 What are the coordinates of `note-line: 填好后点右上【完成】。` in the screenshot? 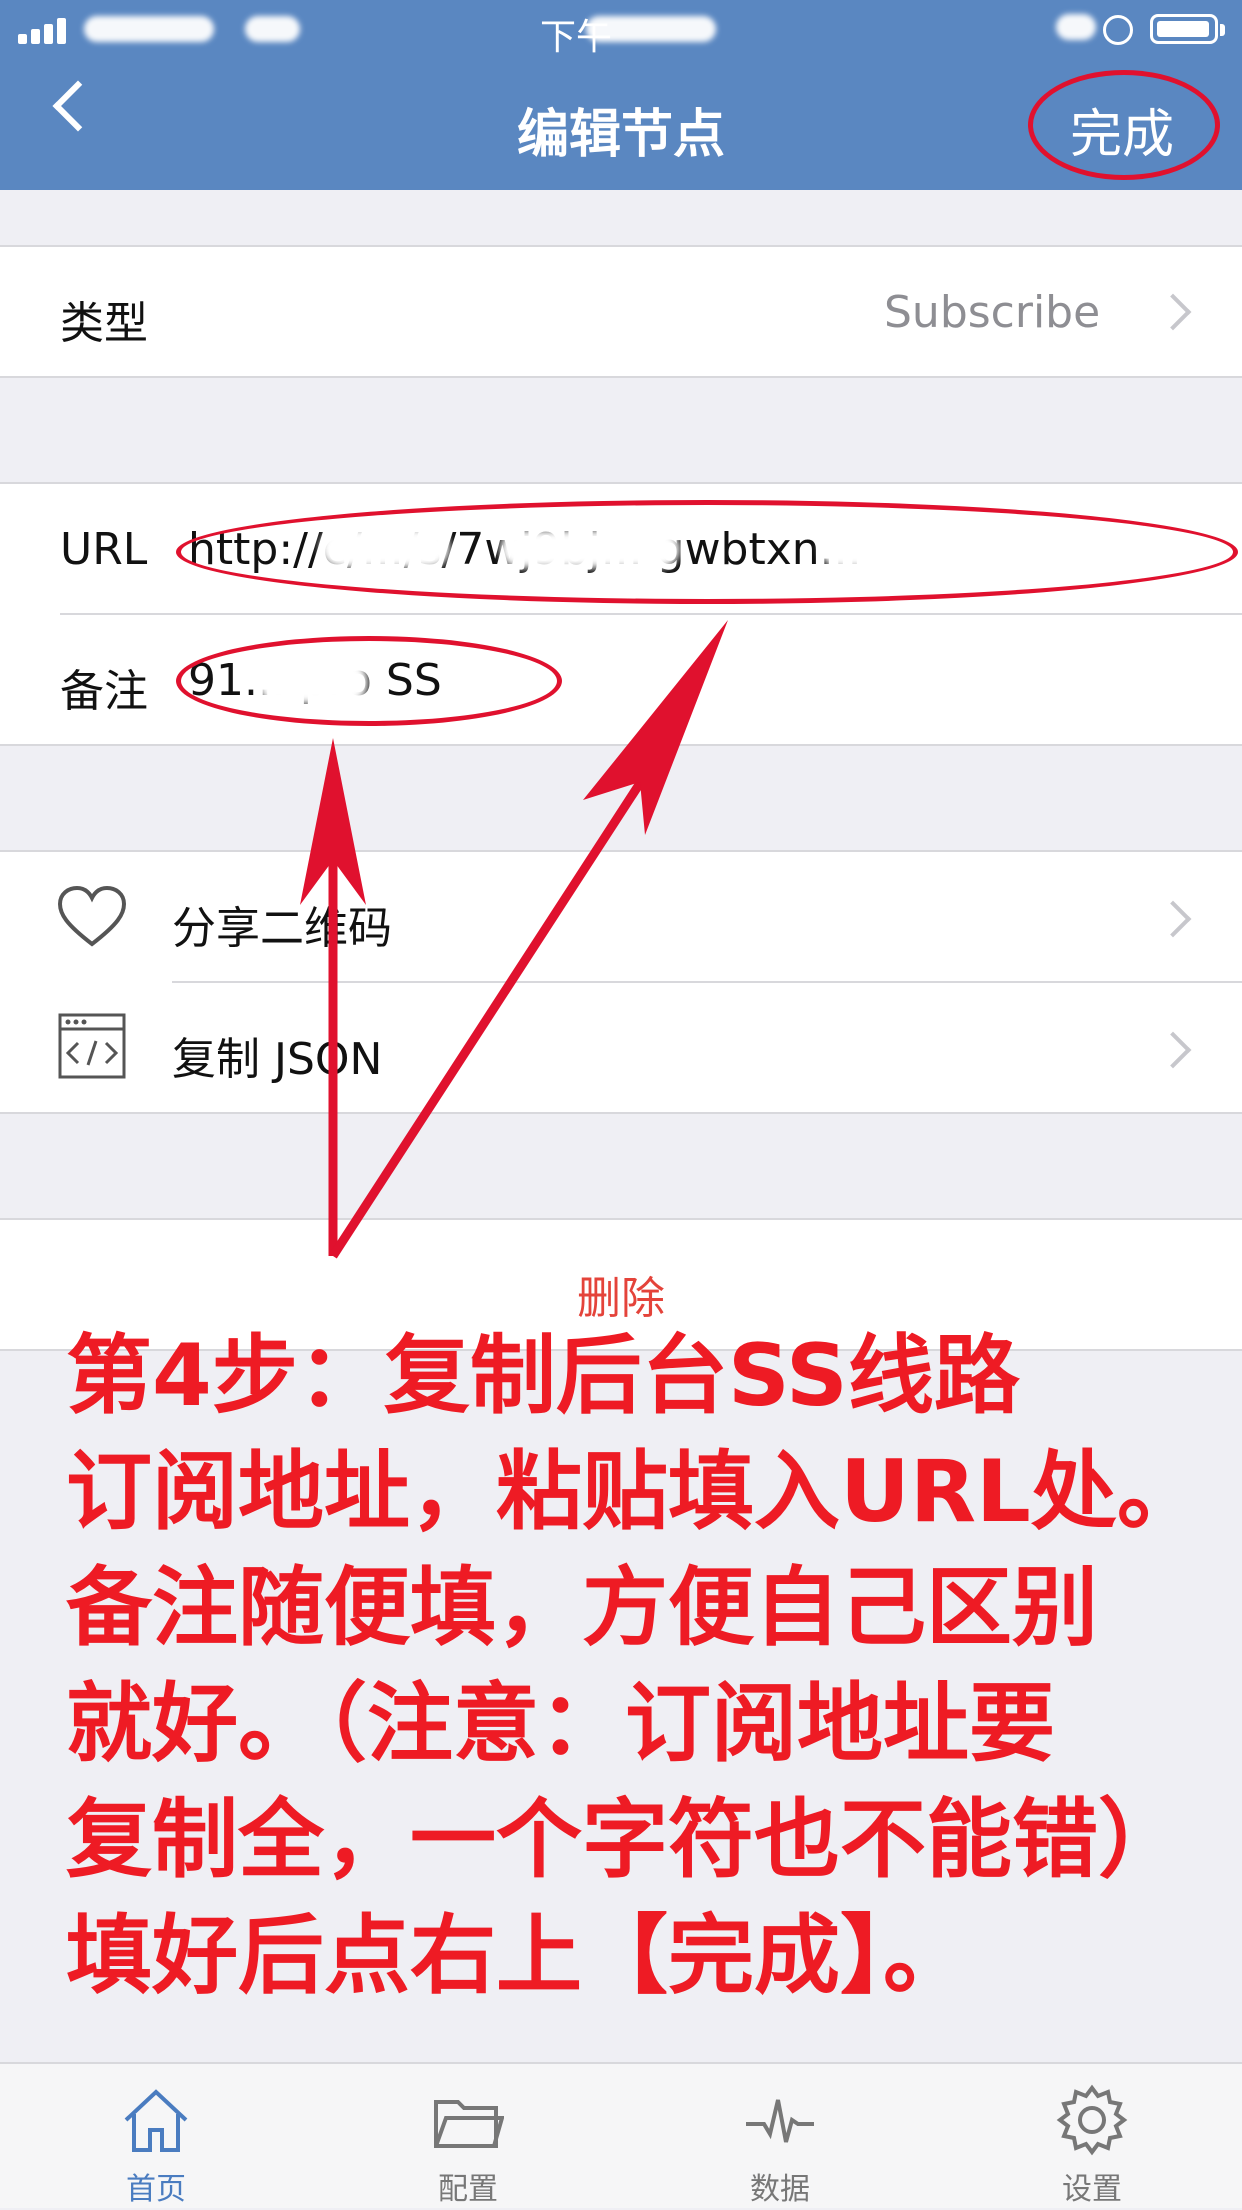 It's located at (517, 1956).